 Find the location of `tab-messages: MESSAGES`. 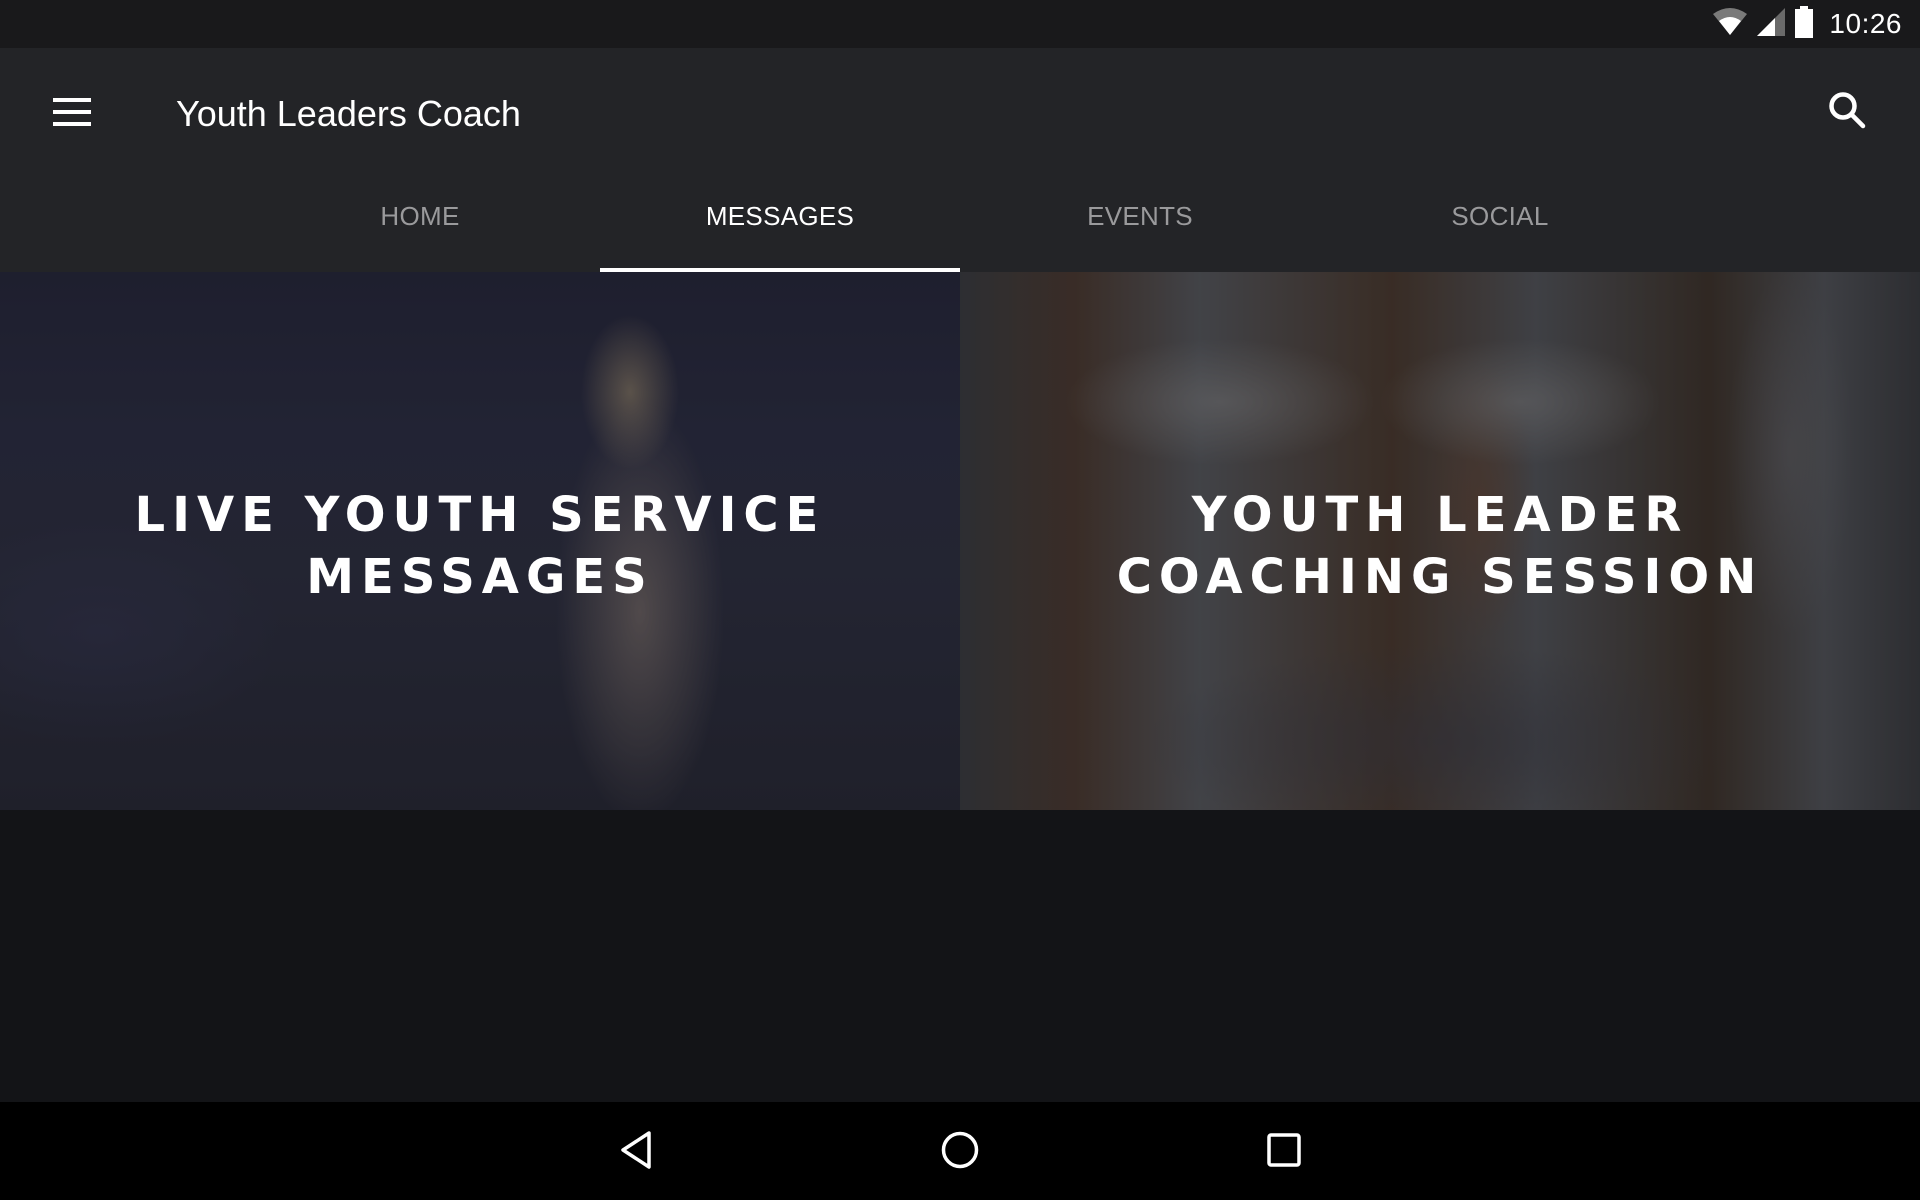

tab-messages: MESSAGES is located at coordinates (780, 222).